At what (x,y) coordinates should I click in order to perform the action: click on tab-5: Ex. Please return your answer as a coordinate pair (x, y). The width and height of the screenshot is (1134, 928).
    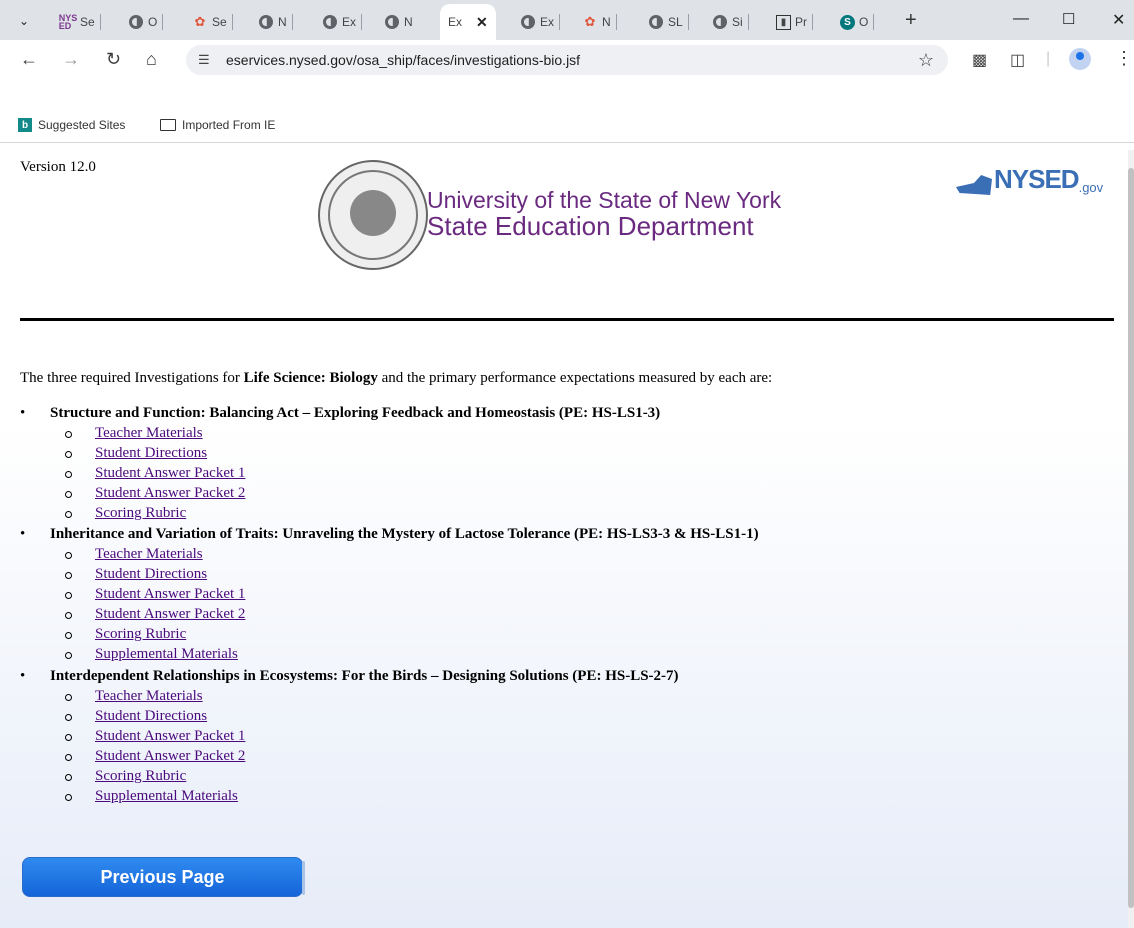
    Looking at the image, I should click on (342, 22).